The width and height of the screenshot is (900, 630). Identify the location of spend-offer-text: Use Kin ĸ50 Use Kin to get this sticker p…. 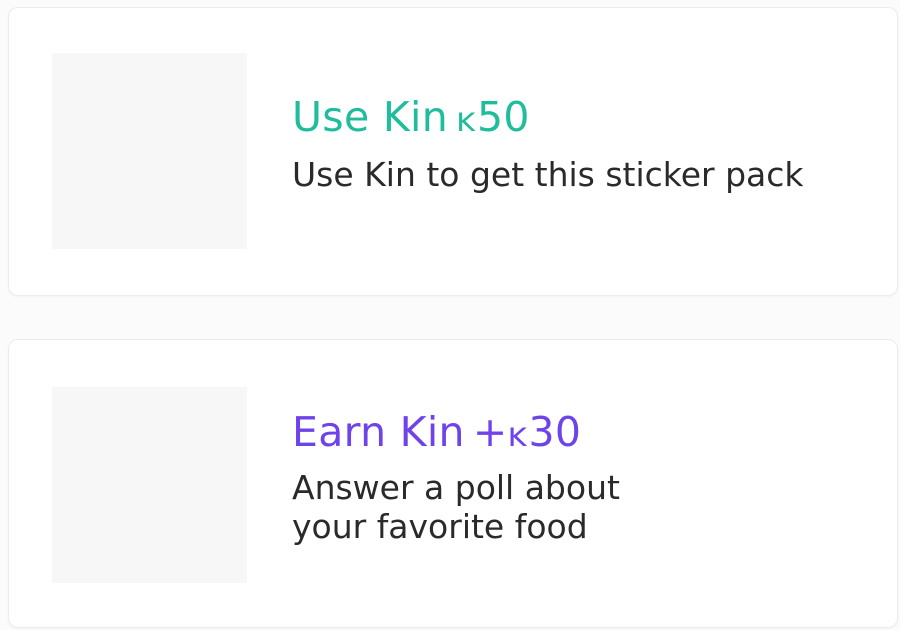
(589, 142).